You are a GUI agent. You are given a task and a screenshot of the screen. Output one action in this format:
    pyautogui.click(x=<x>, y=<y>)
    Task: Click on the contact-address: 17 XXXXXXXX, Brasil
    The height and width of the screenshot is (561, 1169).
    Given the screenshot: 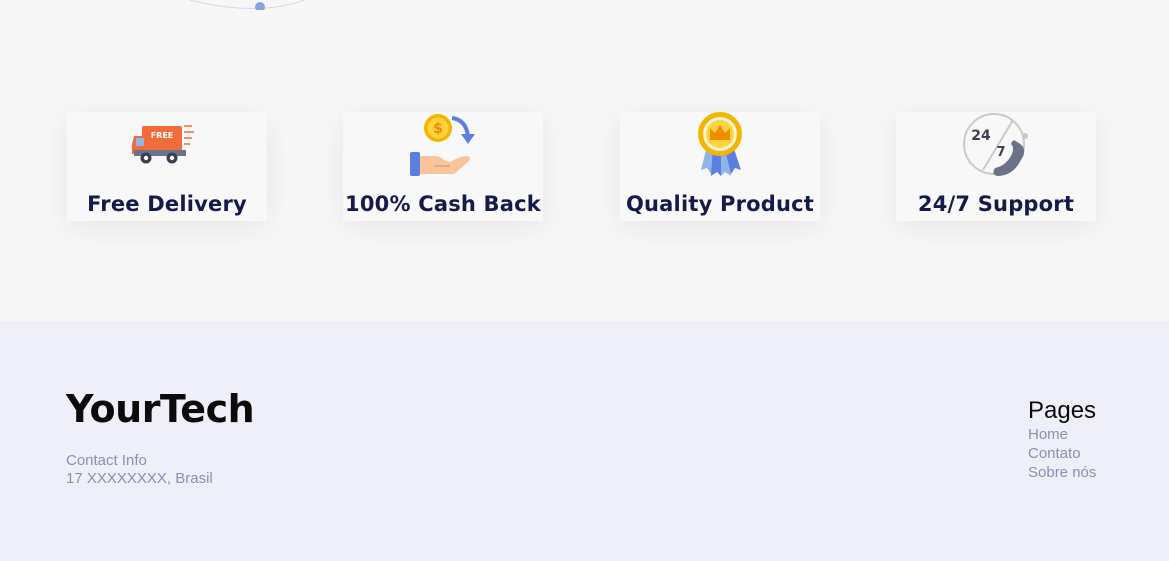 What is the action you would take?
    pyautogui.click(x=139, y=478)
    